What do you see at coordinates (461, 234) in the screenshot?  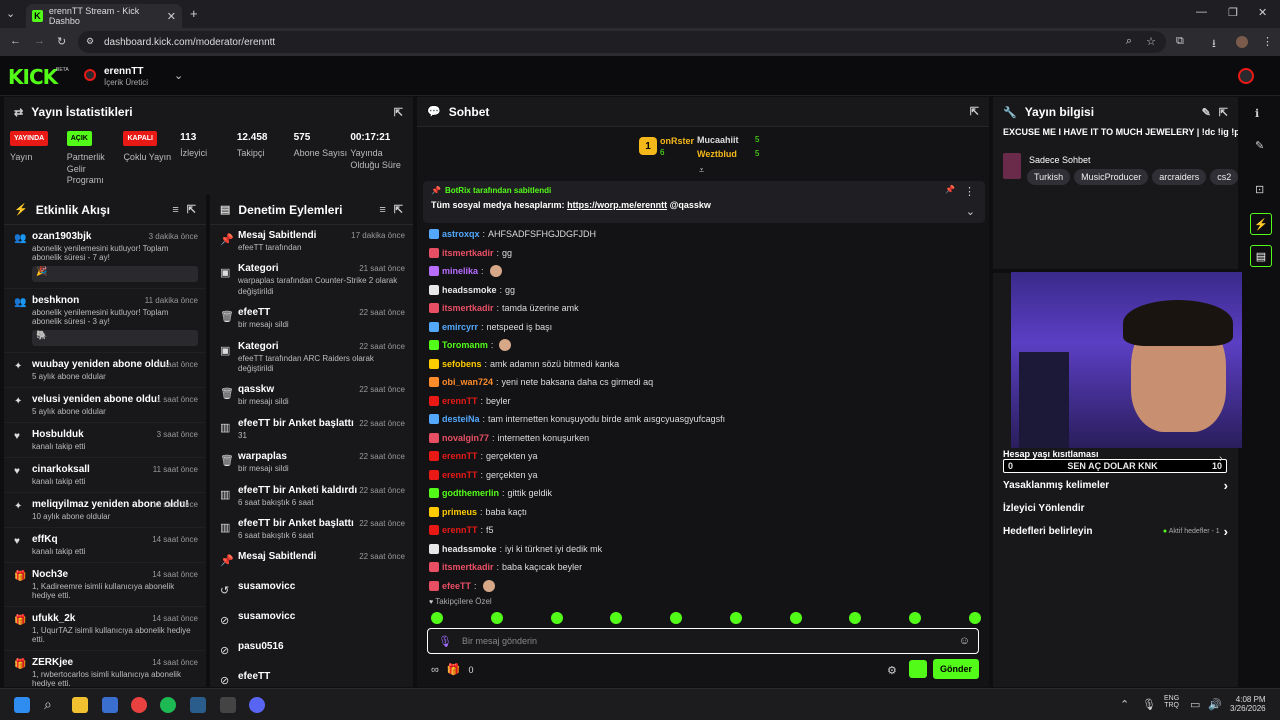 I see `chat-username: astroxqx` at bounding box center [461, 234].